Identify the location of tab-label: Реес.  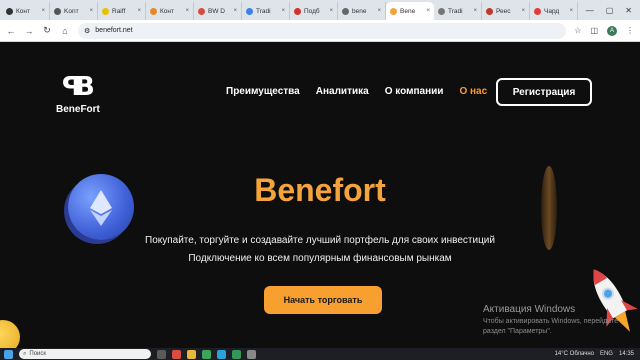
(503, 11).